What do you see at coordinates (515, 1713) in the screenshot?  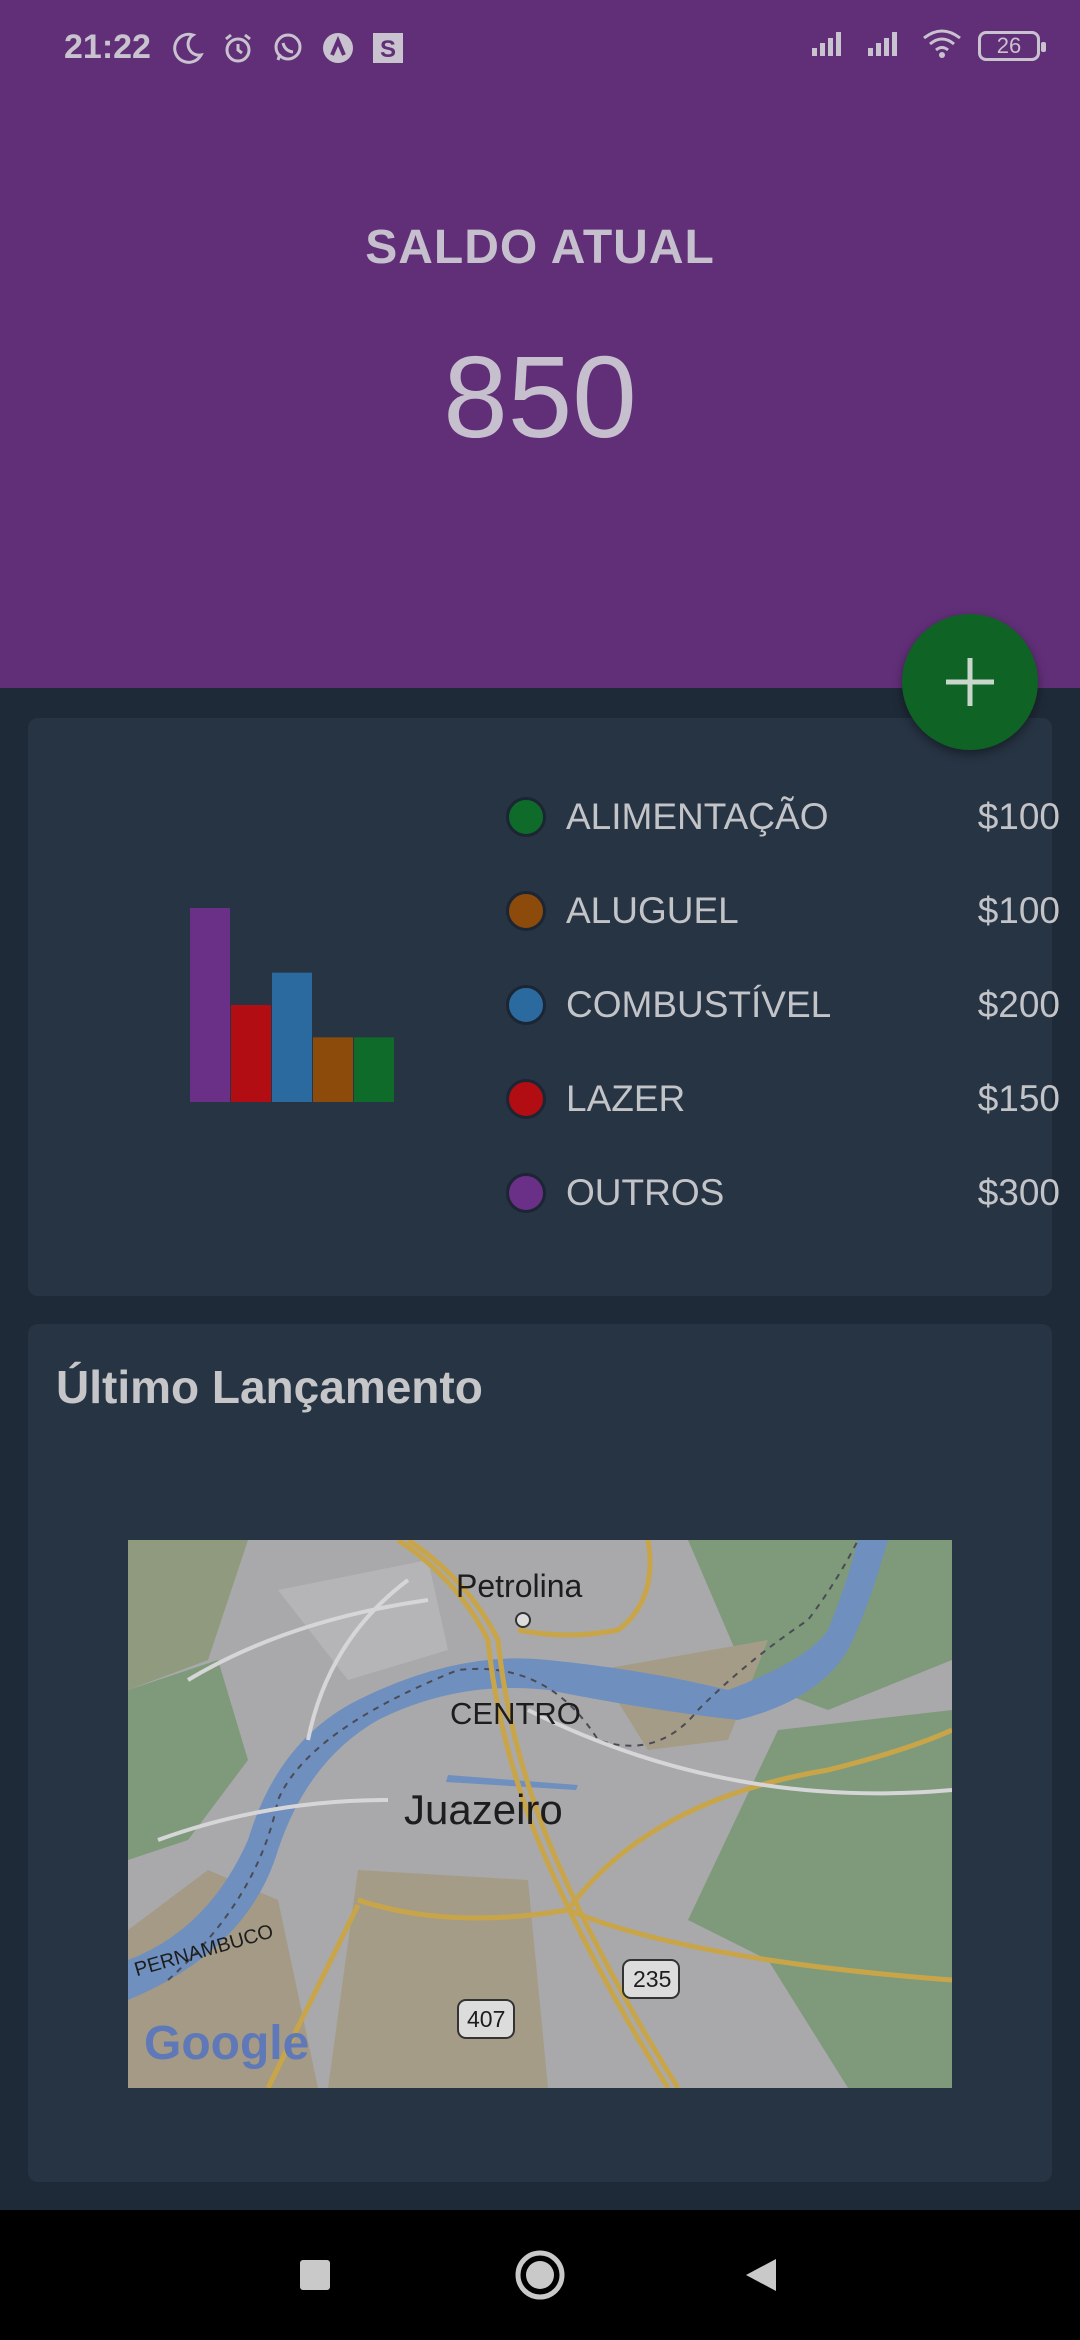 I see `map-label-centro: CENTRO` at bounding box center [515, 1713].